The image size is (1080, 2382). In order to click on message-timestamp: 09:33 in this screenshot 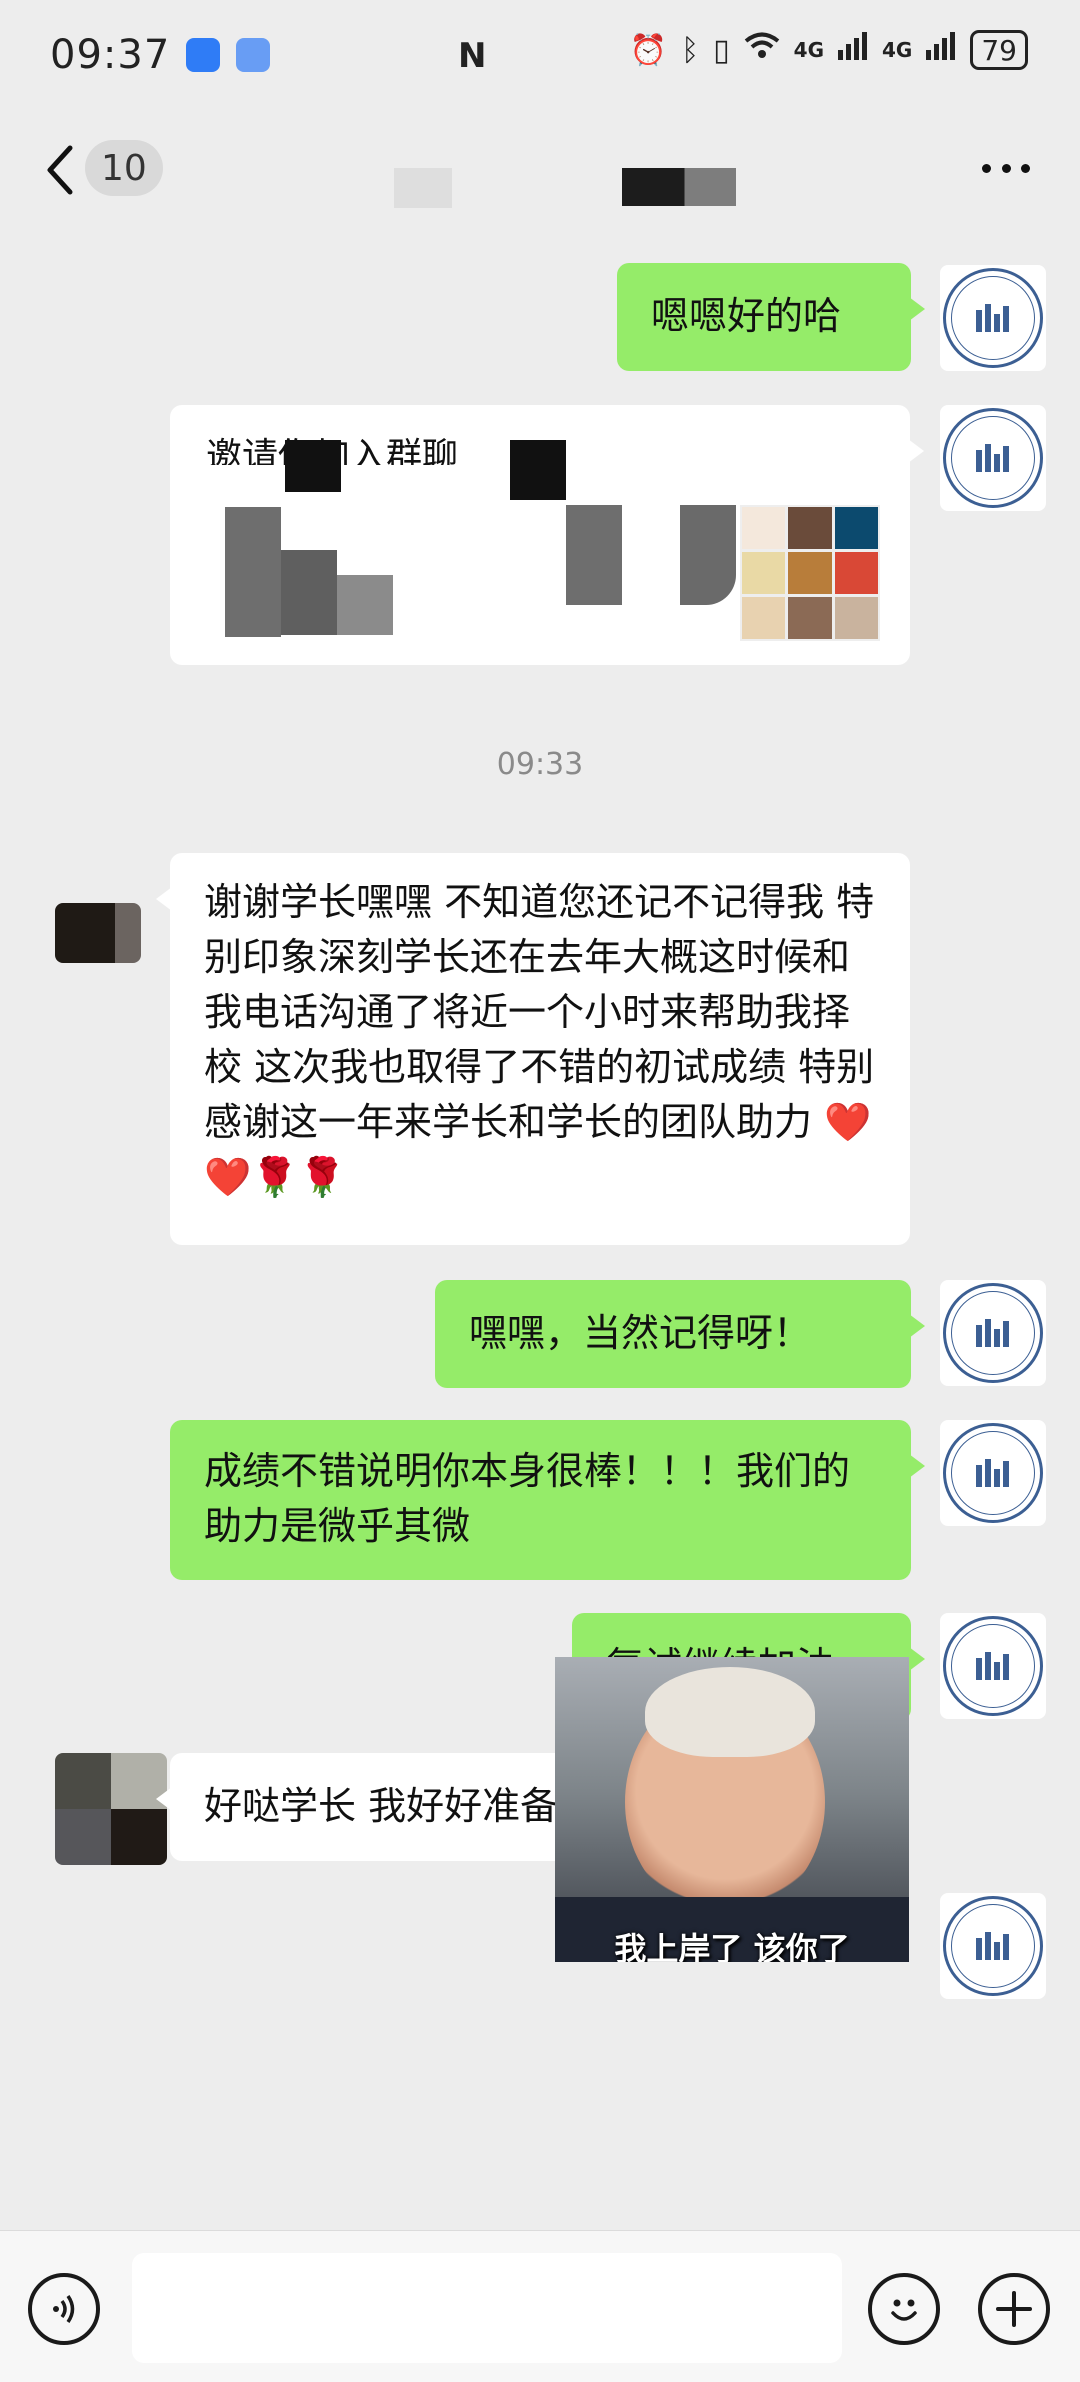, I will do `click(540, 764)`.